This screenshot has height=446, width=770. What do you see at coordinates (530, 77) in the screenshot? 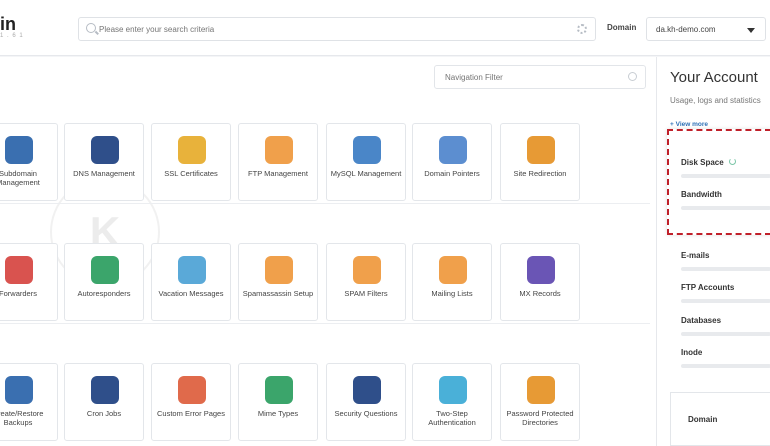
I see `navigation-filter-input` at bounding box center [530, 77].